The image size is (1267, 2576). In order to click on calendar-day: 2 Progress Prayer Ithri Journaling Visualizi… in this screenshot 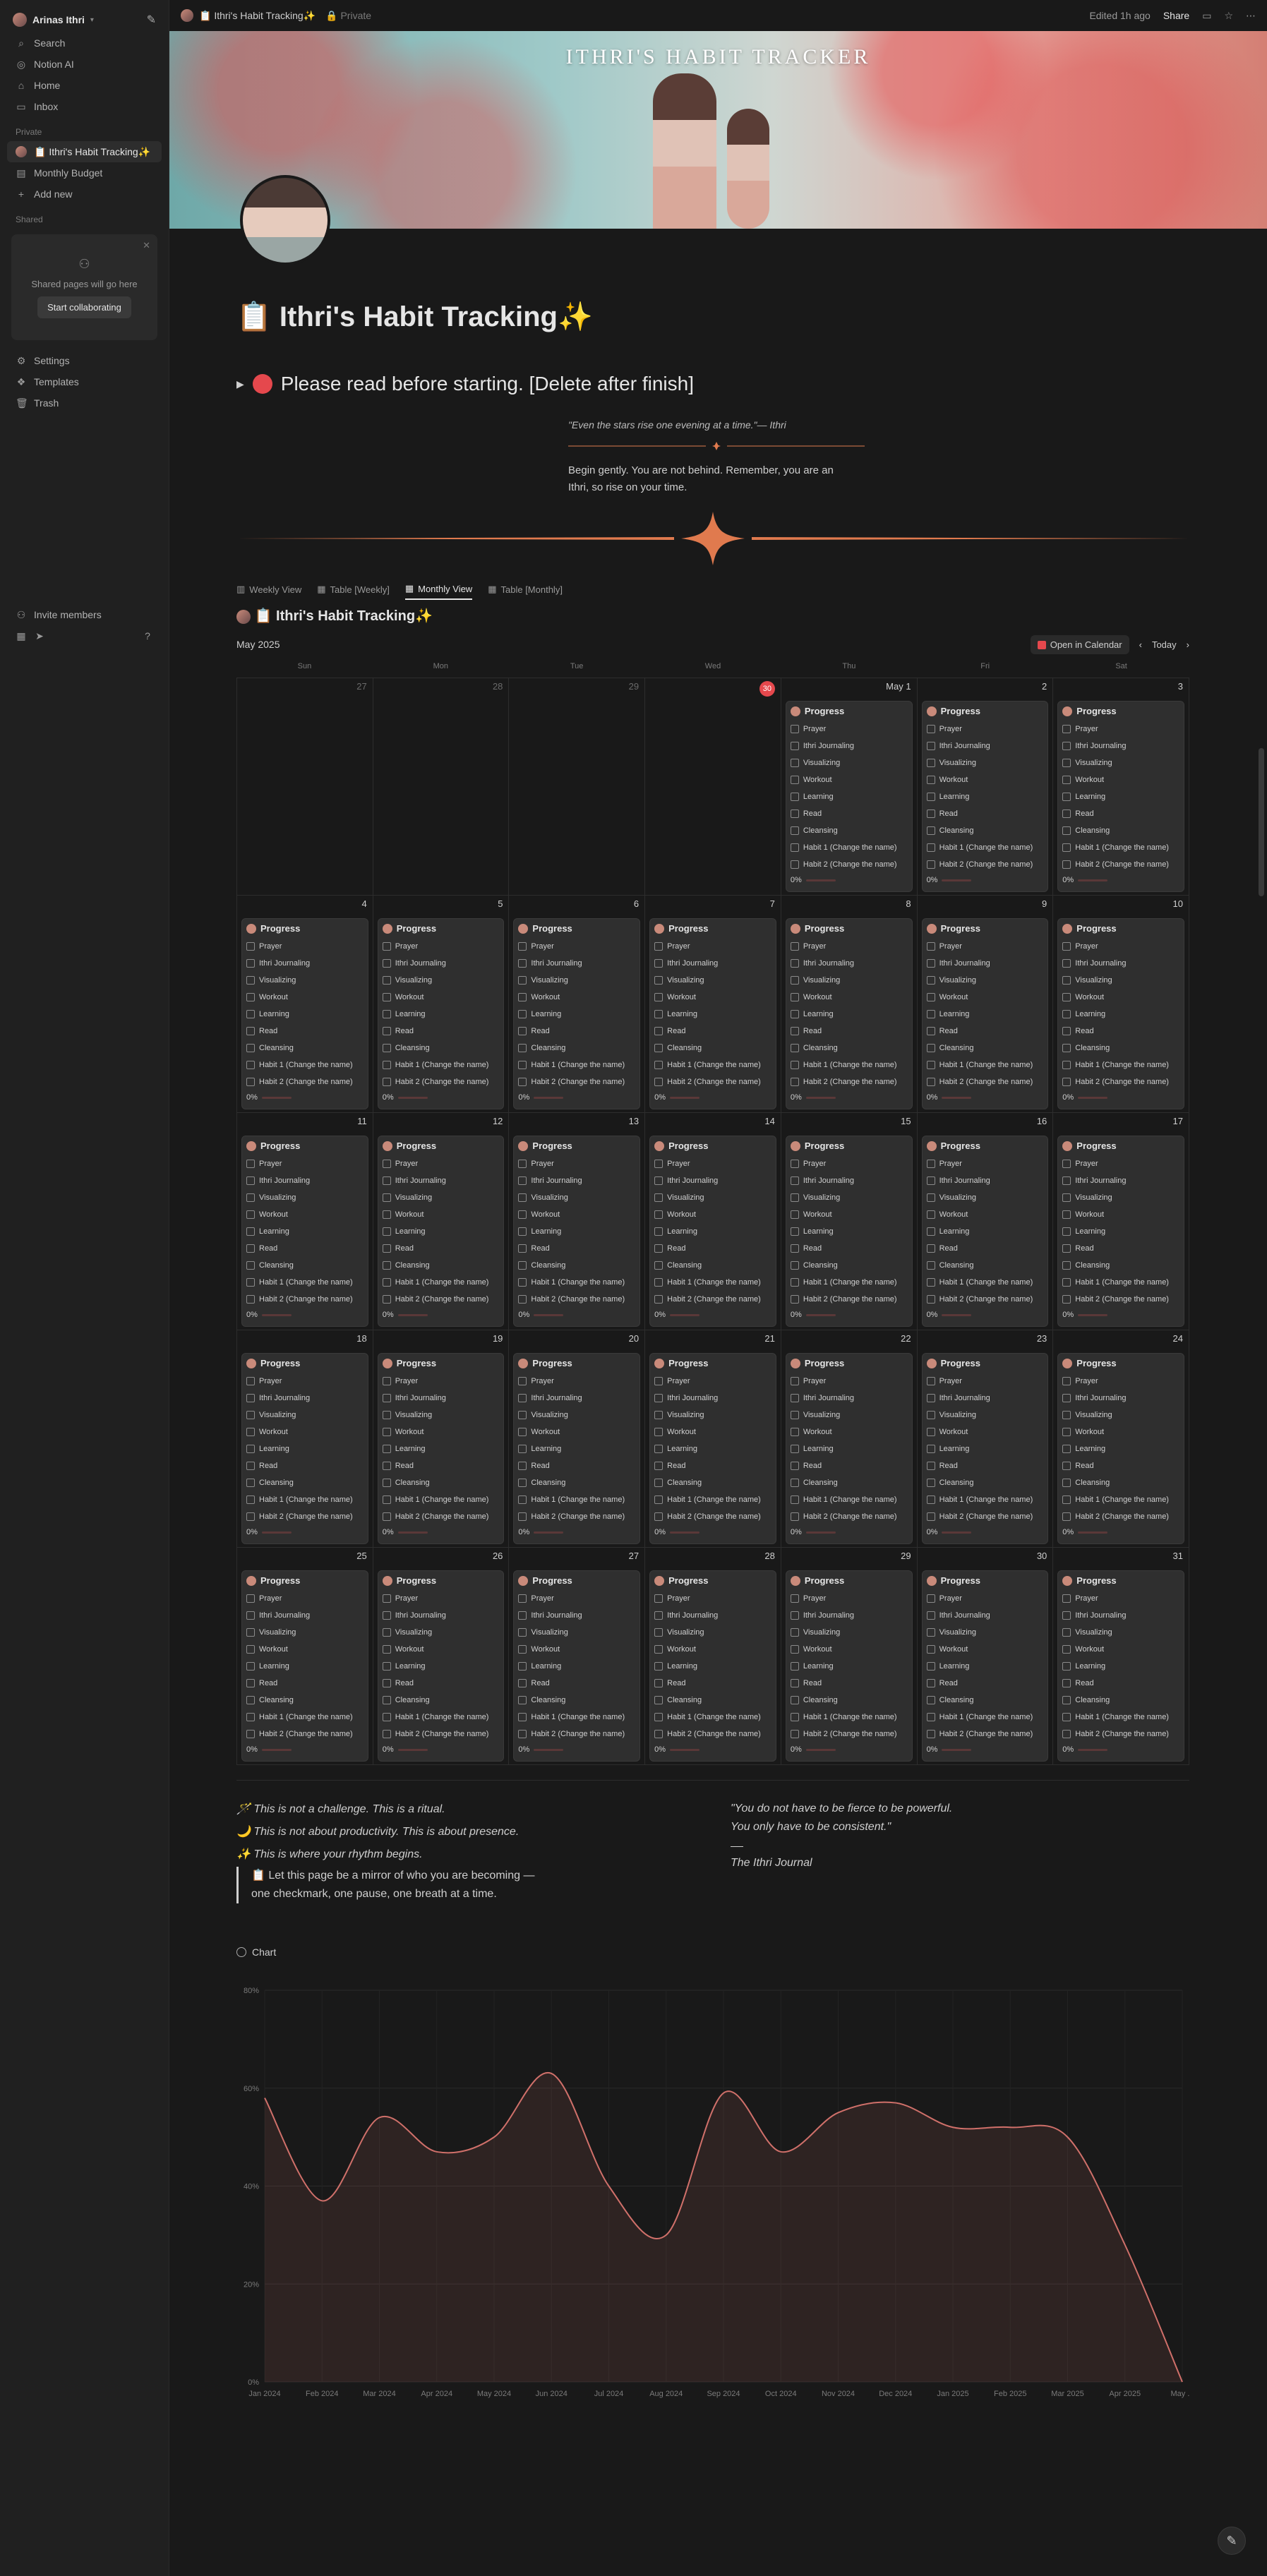, I will do `click(985, 787)`.